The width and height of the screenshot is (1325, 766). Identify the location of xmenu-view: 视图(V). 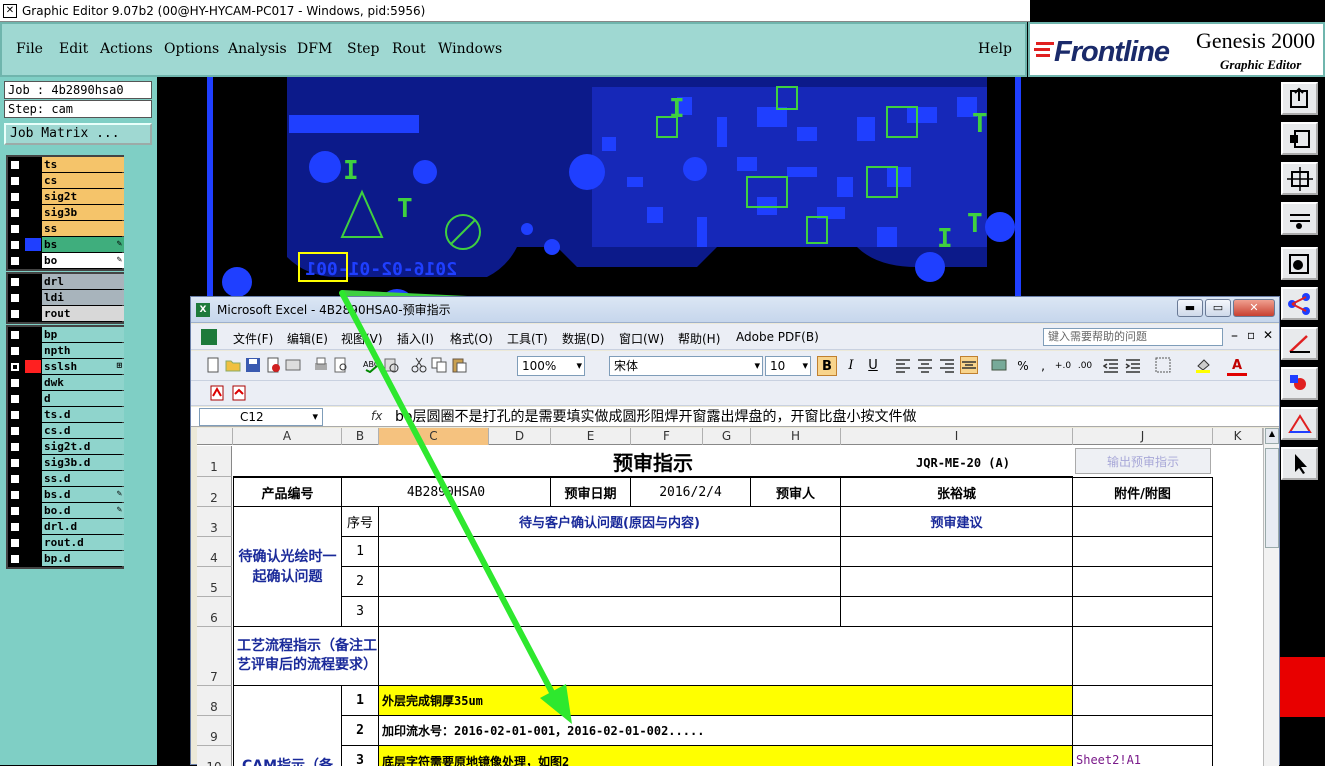
(362, 338).